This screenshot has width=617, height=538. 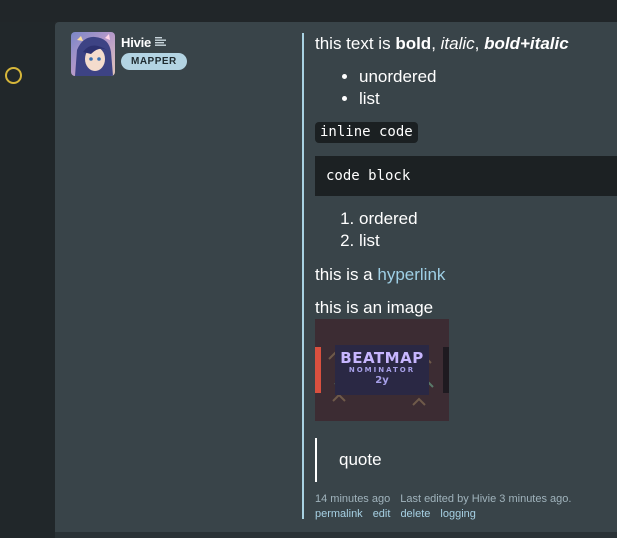 I want to click on anime-avatar-image, so click(x=93, y=54).